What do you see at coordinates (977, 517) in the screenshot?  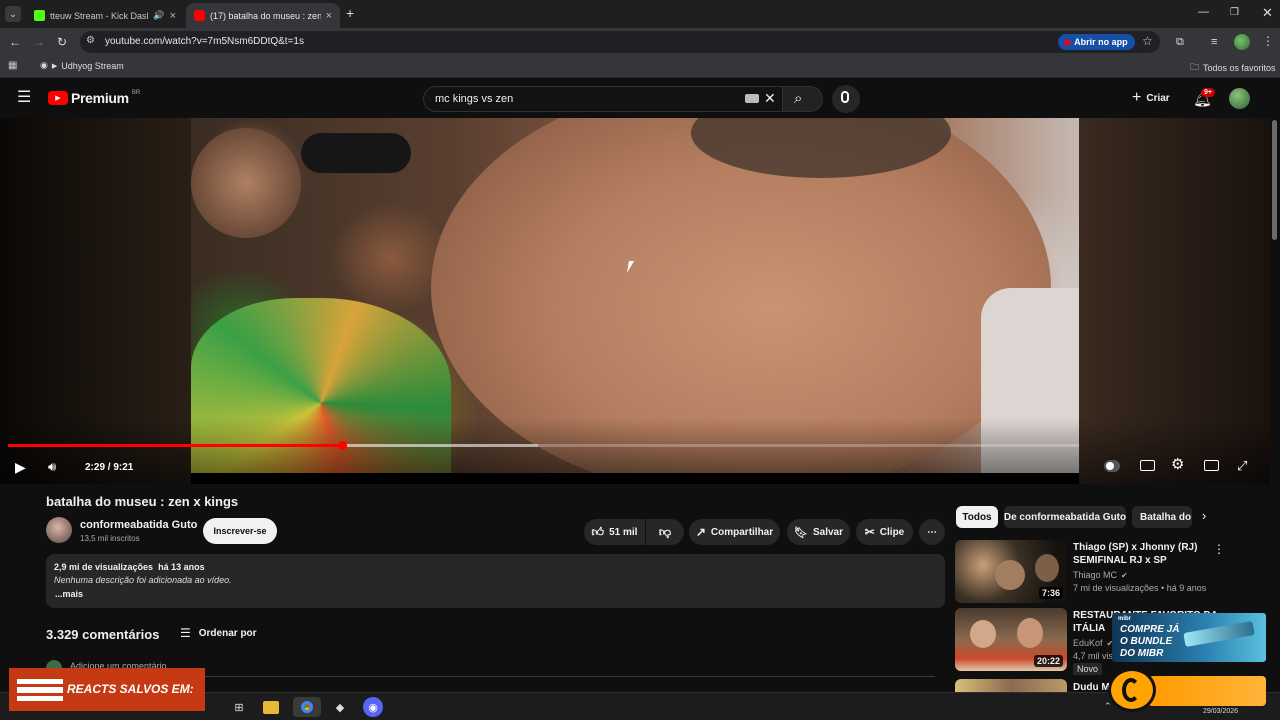 I see `chip-all: Todos` at bounding box center [977, 517].